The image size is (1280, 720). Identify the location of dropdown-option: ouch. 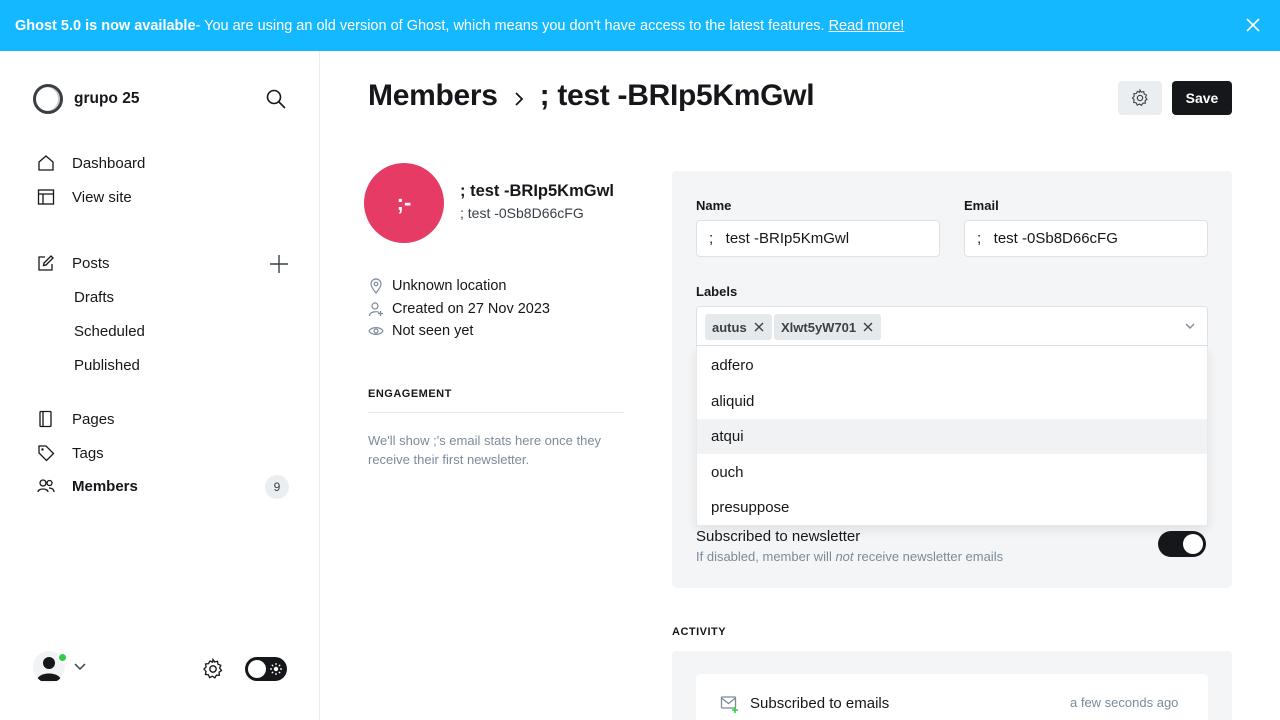
(952, 472).